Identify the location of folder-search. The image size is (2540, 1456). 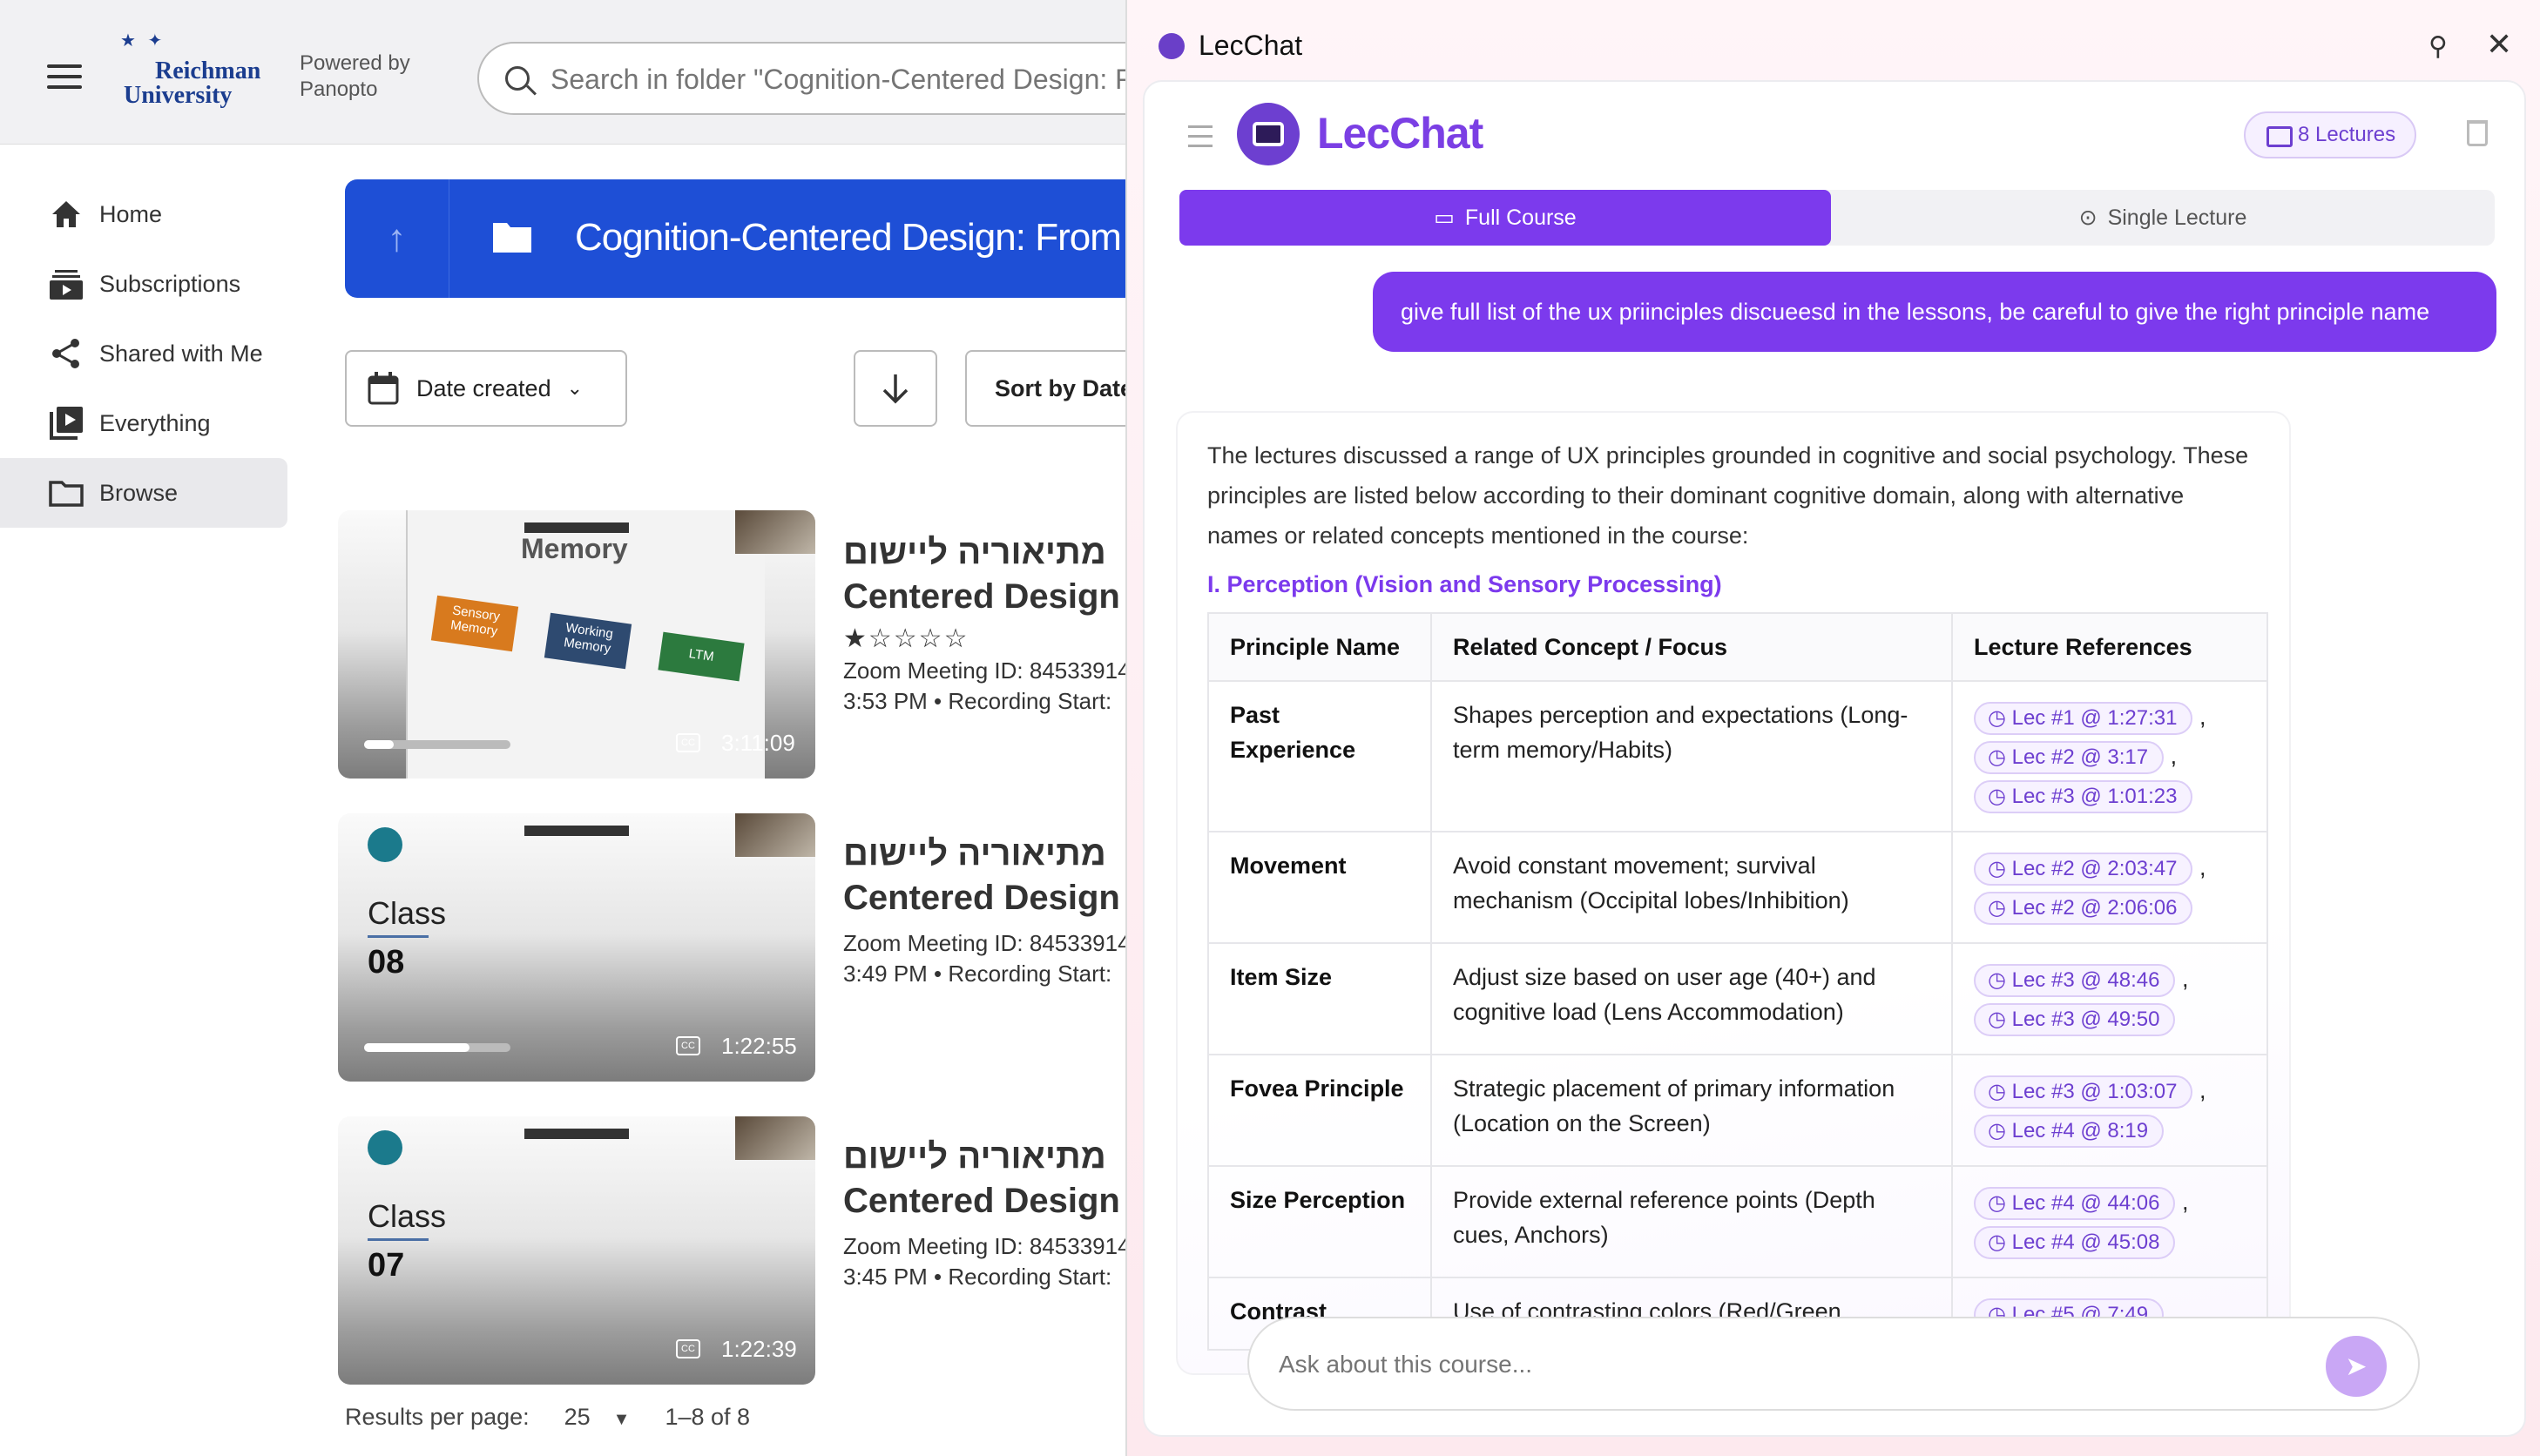
(804, 78).